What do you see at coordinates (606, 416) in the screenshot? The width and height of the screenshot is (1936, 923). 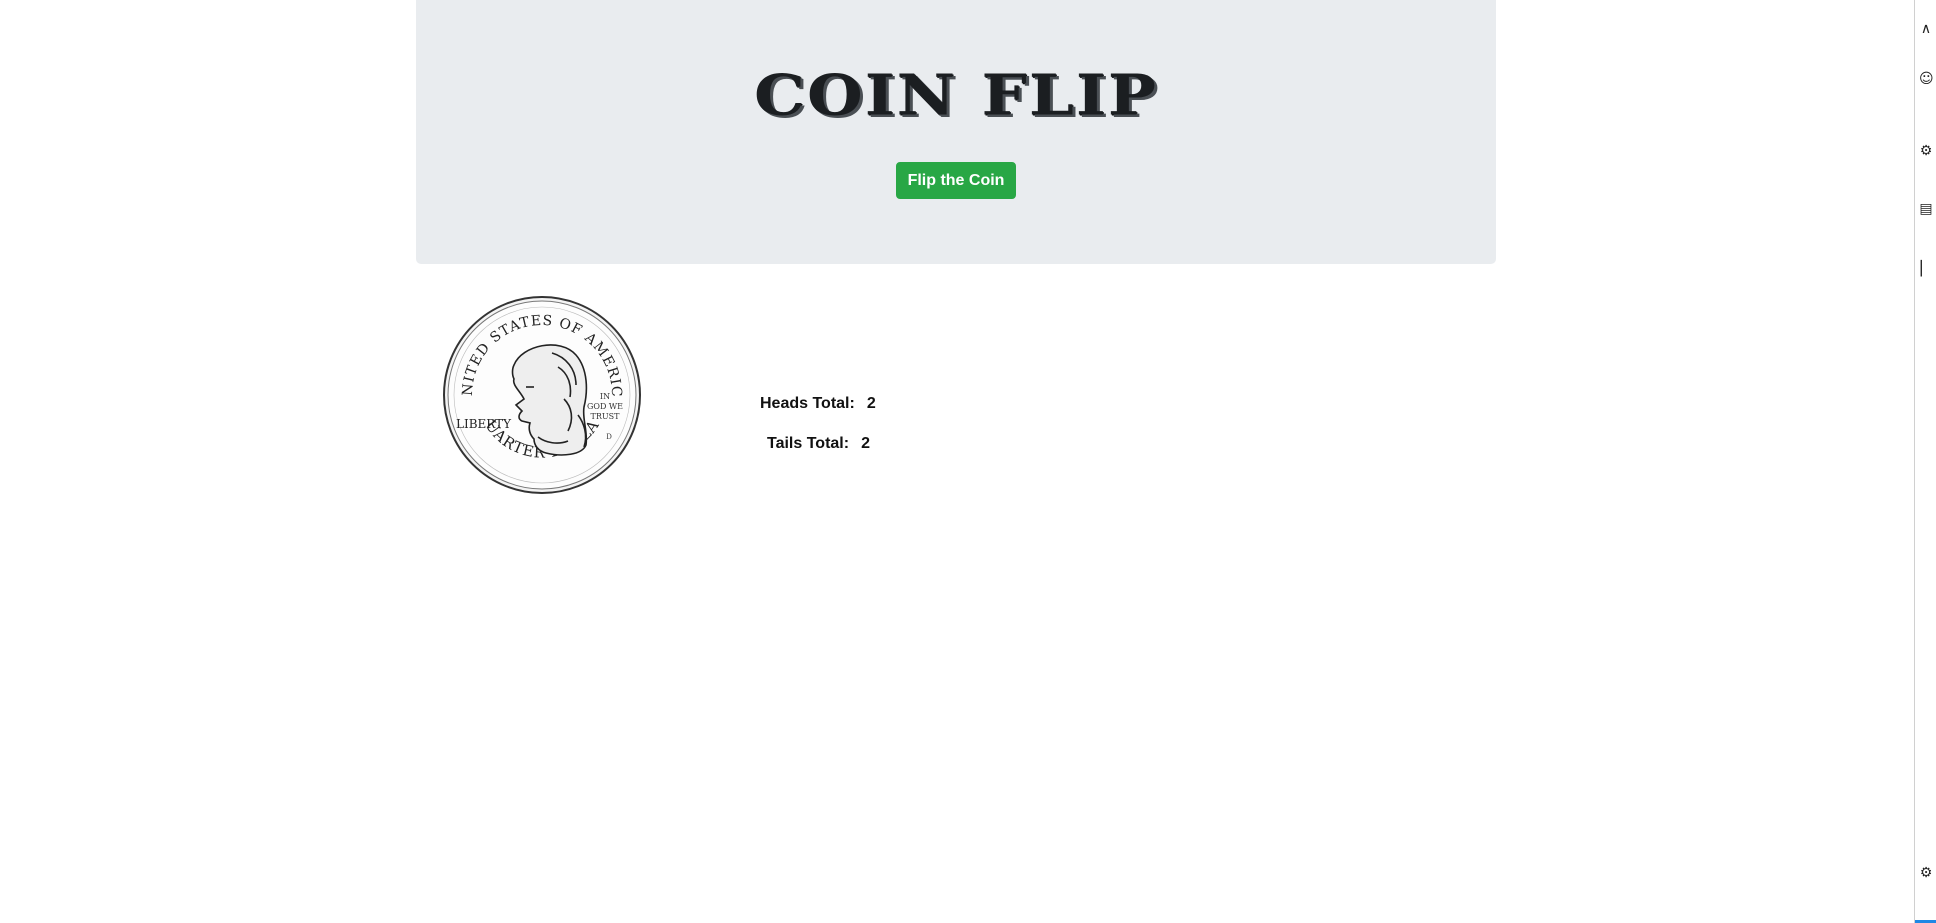 I see `coin-motto-line-3: TRUST` at bounding box center [606, 416].